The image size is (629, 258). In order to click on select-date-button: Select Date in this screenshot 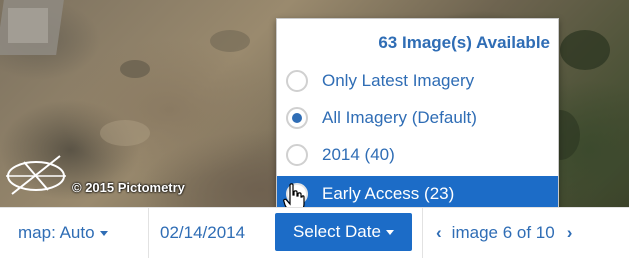, I will do `click(343, 232)`.